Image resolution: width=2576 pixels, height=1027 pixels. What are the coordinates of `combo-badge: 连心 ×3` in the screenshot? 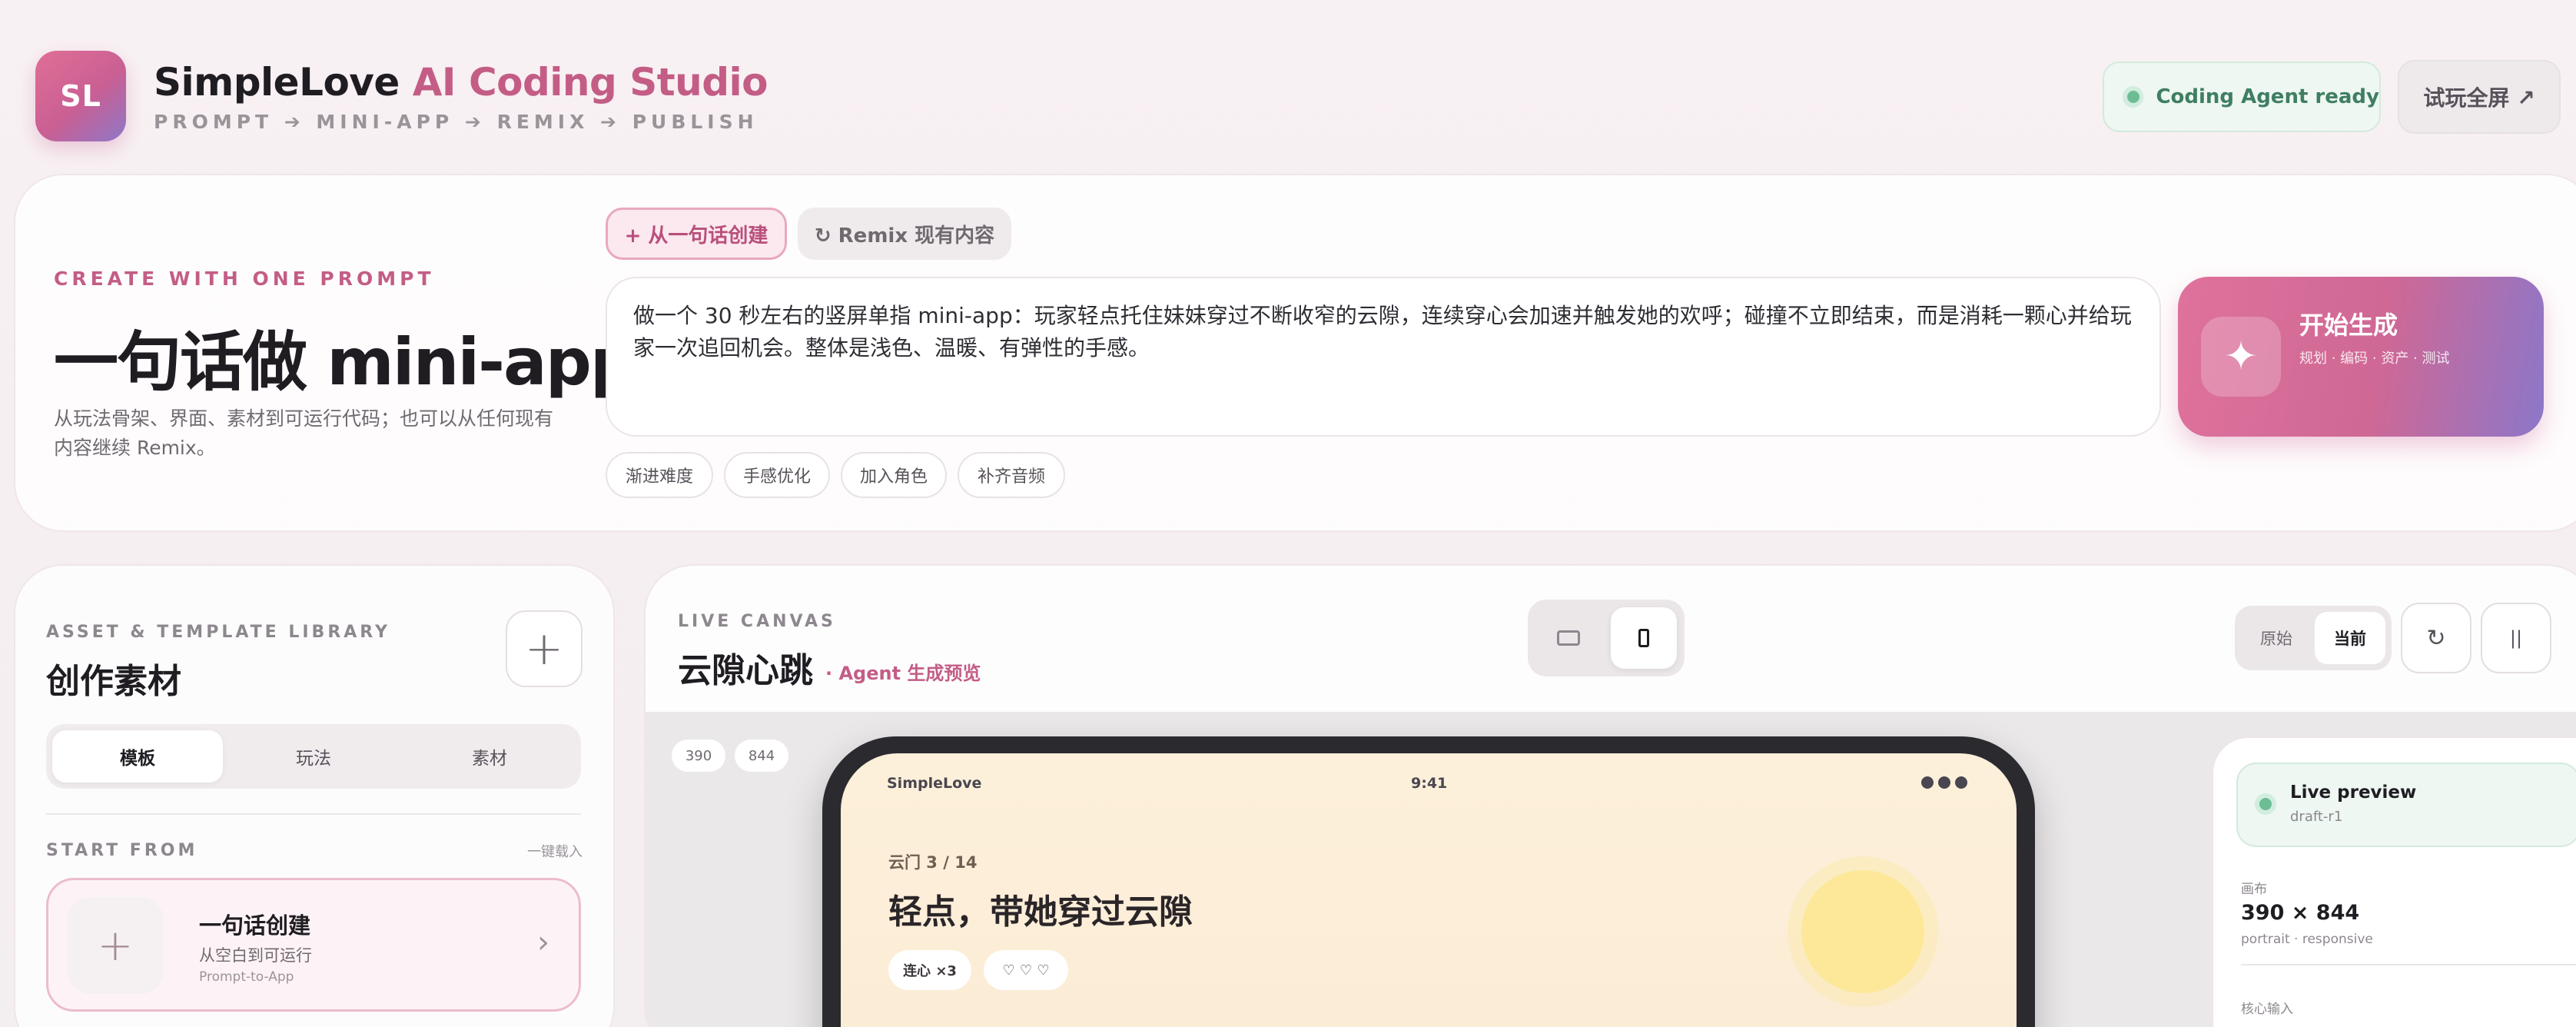 It's located at (930, 970).